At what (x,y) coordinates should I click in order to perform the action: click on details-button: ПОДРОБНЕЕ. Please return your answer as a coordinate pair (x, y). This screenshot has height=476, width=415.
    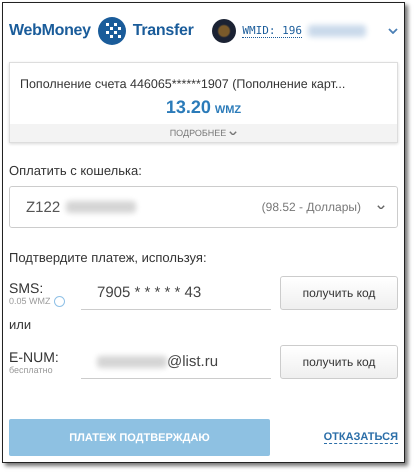
    Looking at the image, I should click on (203, 133).